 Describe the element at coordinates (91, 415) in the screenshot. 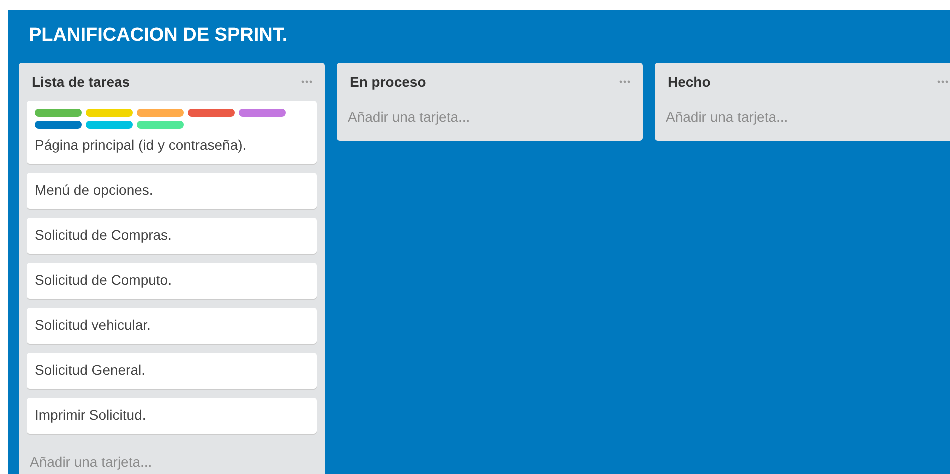

I see `card-title: Imprimir Solicitud.` at that location.